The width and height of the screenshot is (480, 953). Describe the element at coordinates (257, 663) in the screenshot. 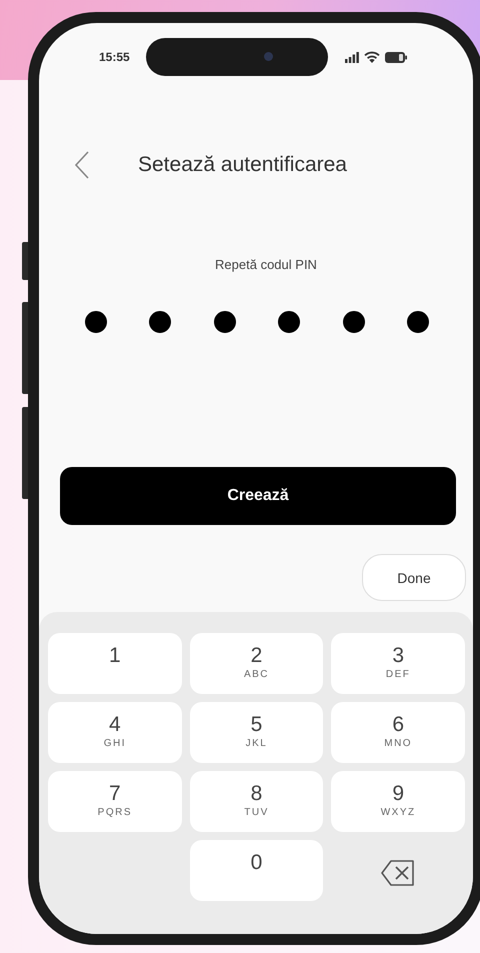

I see `keypad-key: 2 ABC` at that location.